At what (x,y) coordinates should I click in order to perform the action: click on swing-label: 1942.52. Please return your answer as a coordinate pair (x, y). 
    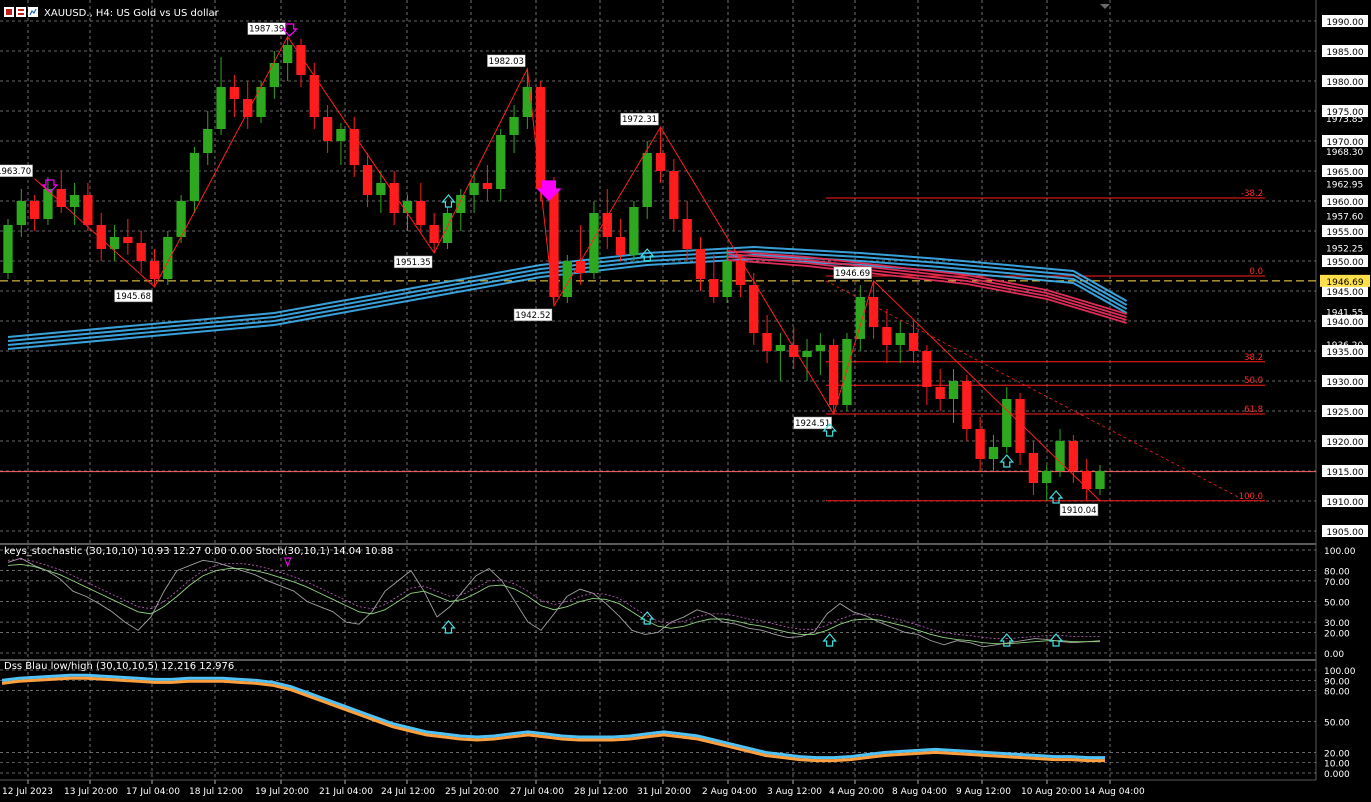
    Looking at the image, I should click on (533, 315).